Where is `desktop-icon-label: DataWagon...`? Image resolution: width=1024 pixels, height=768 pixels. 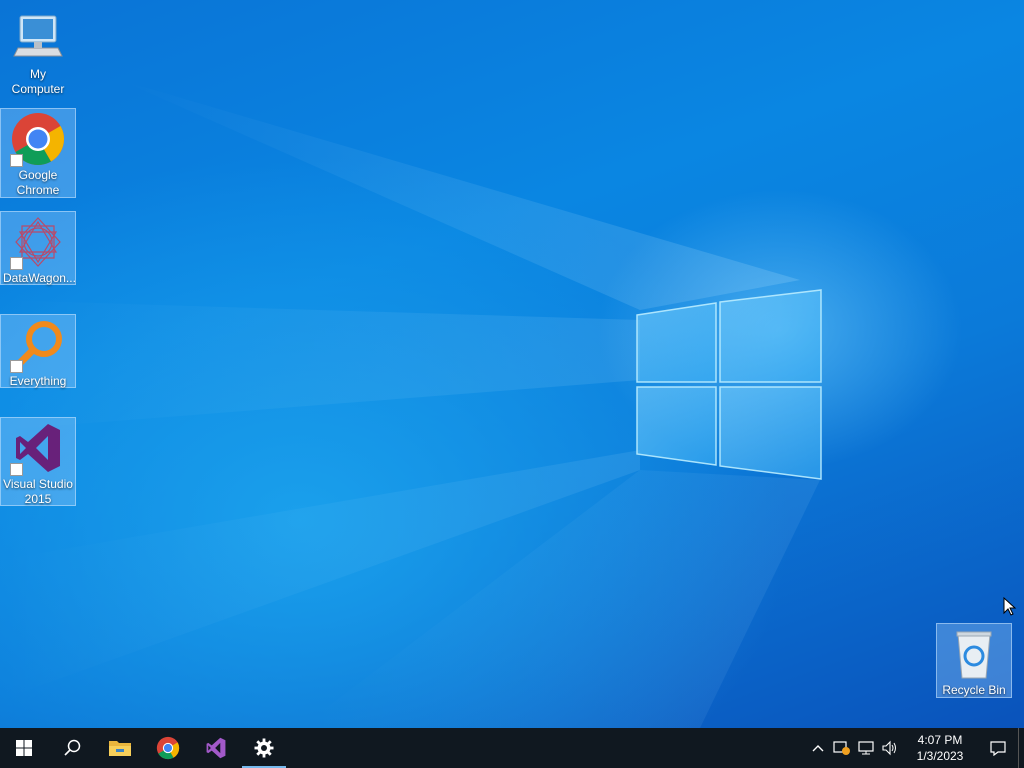 desktop-icon-label: DataWagon... is located at coordinates (39, 278).